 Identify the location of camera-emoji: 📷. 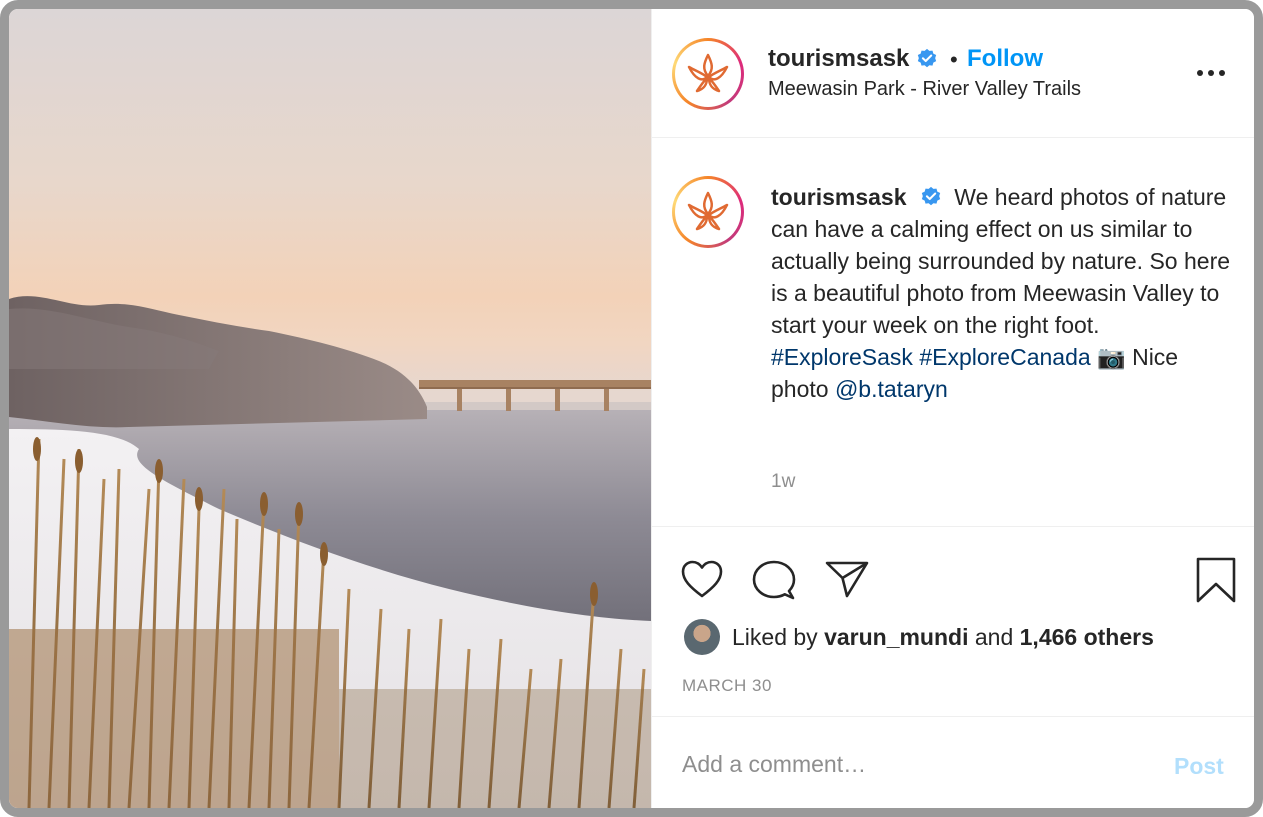
(1111, 357).